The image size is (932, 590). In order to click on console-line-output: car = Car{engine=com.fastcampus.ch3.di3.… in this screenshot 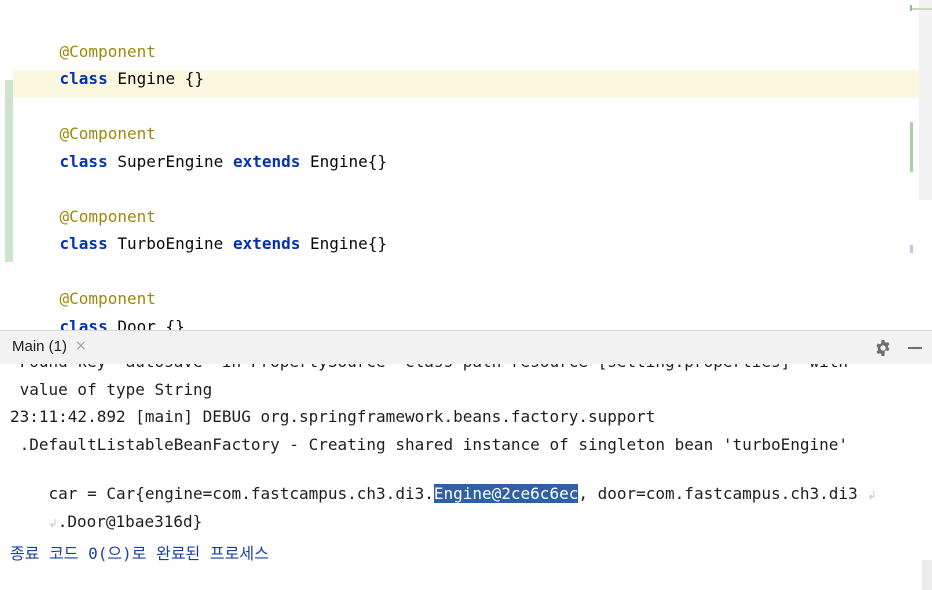, I will do `click(443, 482)`.